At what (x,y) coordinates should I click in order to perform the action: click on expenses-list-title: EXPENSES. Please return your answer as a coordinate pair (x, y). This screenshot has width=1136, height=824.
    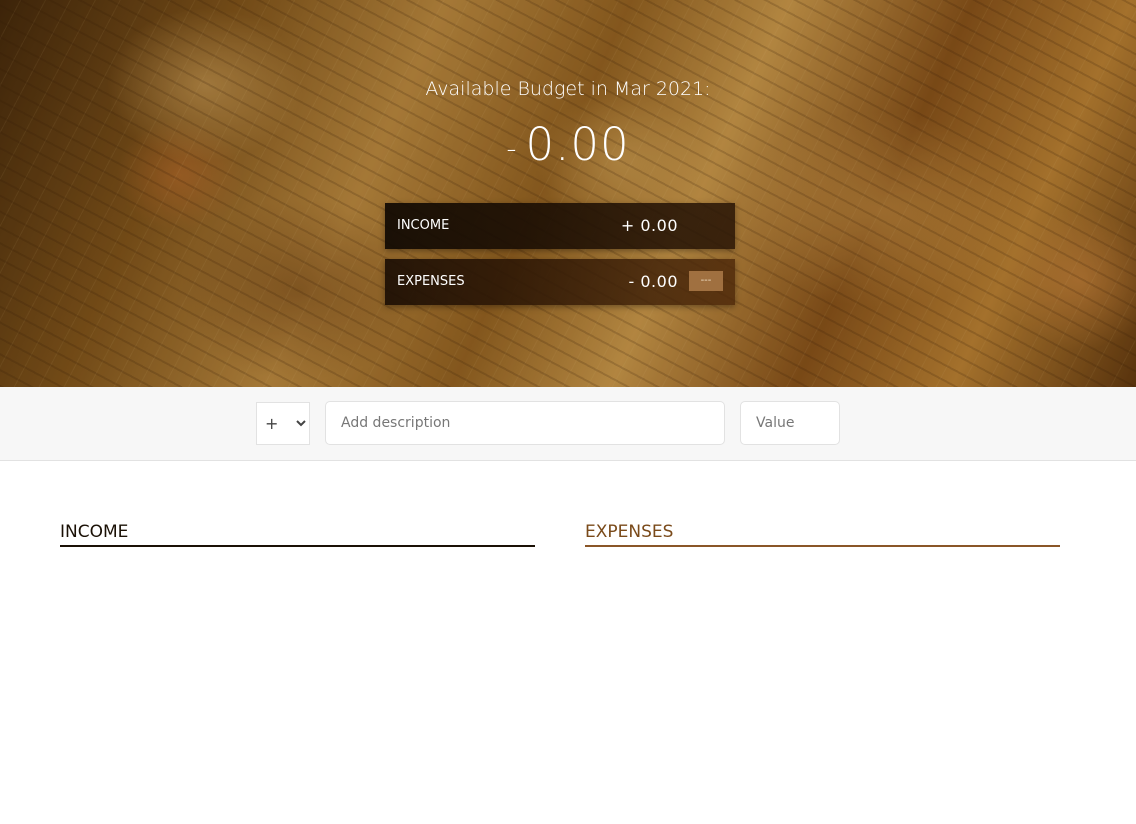
    Looking at the image, I should click on (822, 534).